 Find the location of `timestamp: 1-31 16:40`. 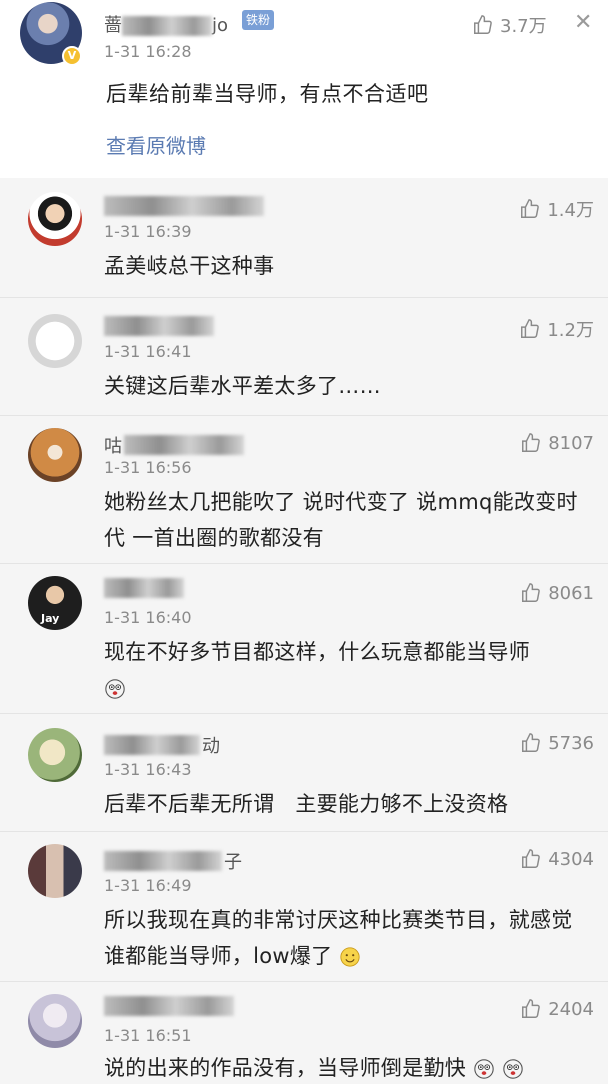

timestamp: 1-31 16:40 is located at coordinates (148, 617).